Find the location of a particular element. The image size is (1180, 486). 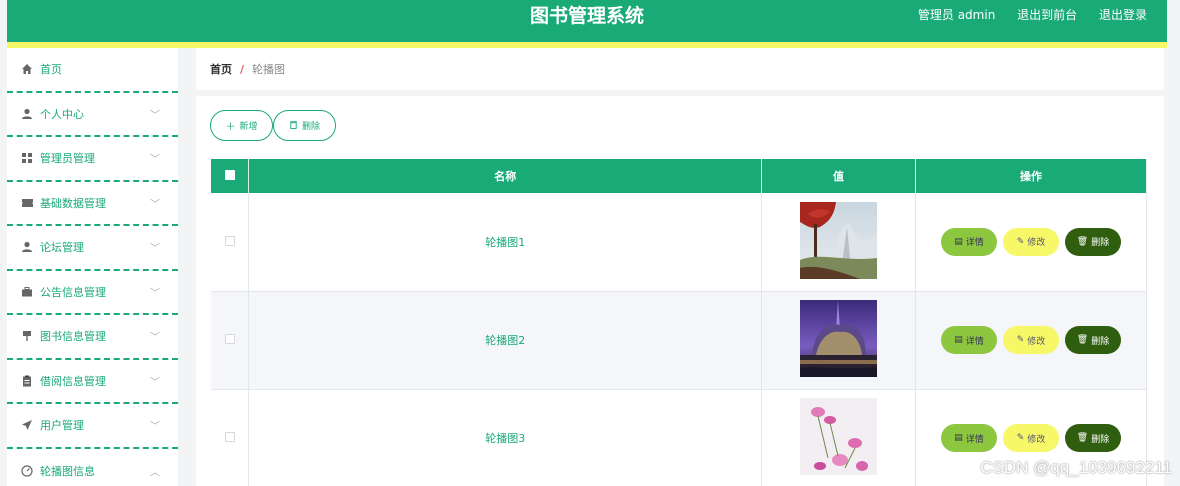

sidebar-item-label: 图书信息管理 is located at coordinates (73, 337).